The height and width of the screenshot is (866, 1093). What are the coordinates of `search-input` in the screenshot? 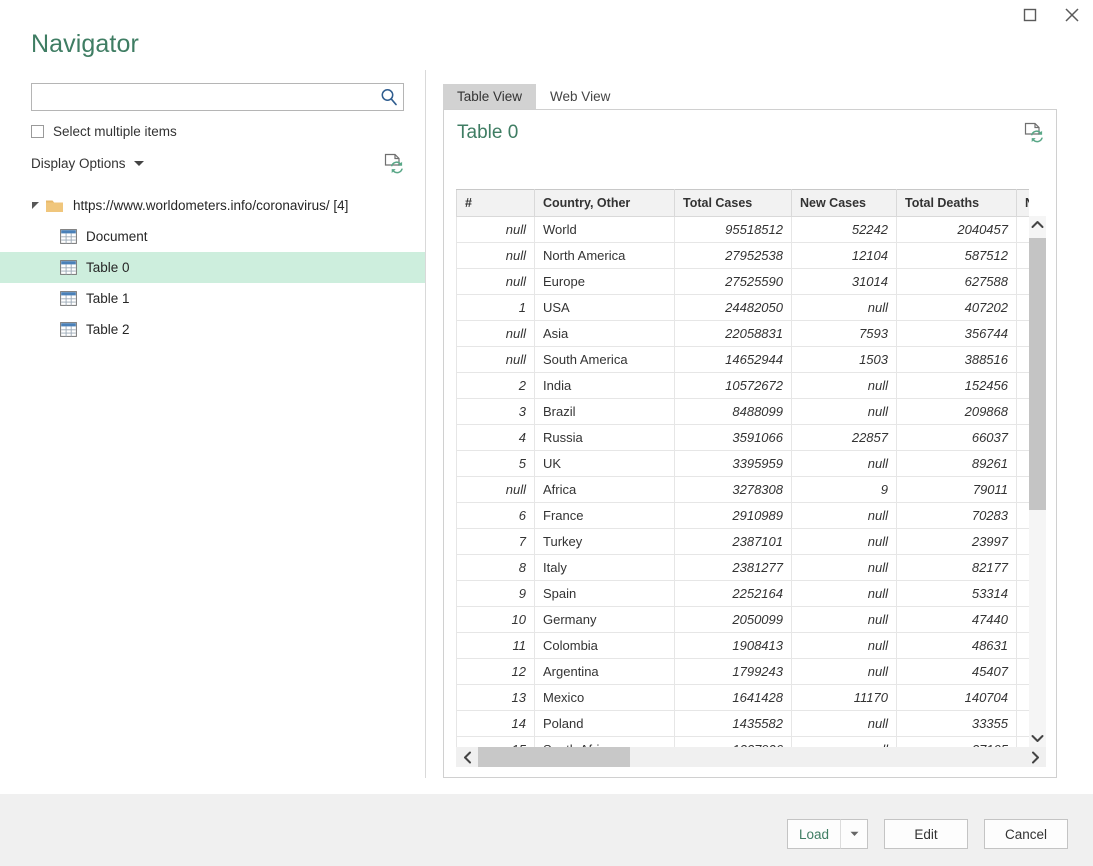 It's located at (203, 97).